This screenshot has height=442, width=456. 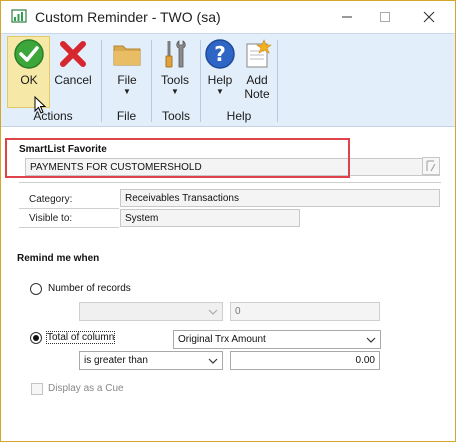 What do you see at coordinates (347, 17) in the screenshot?
I see `minimize-icon` at bounding box center [347, 17].